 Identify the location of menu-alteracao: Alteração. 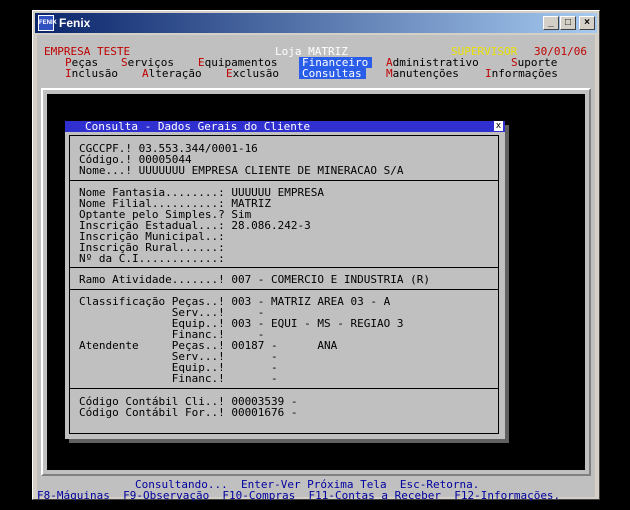
(172, 73).